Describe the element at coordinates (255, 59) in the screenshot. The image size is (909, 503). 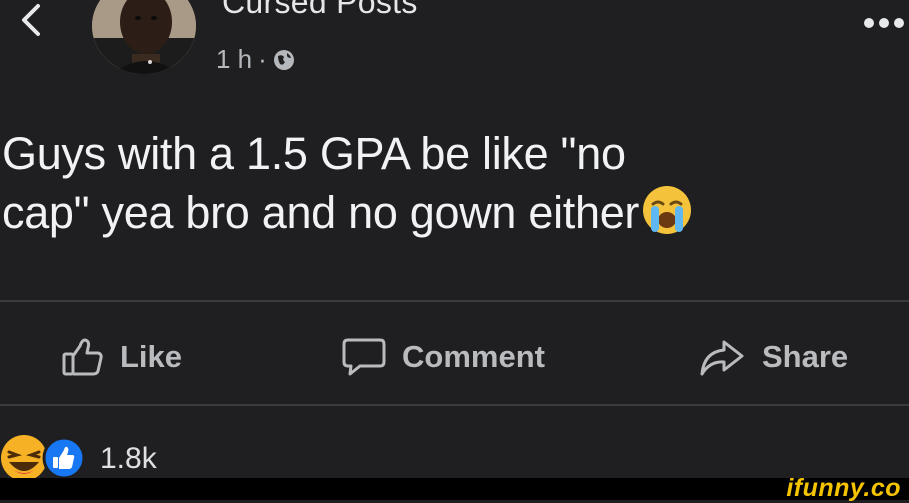
I see `post-meta: 1 h ·` at that location.